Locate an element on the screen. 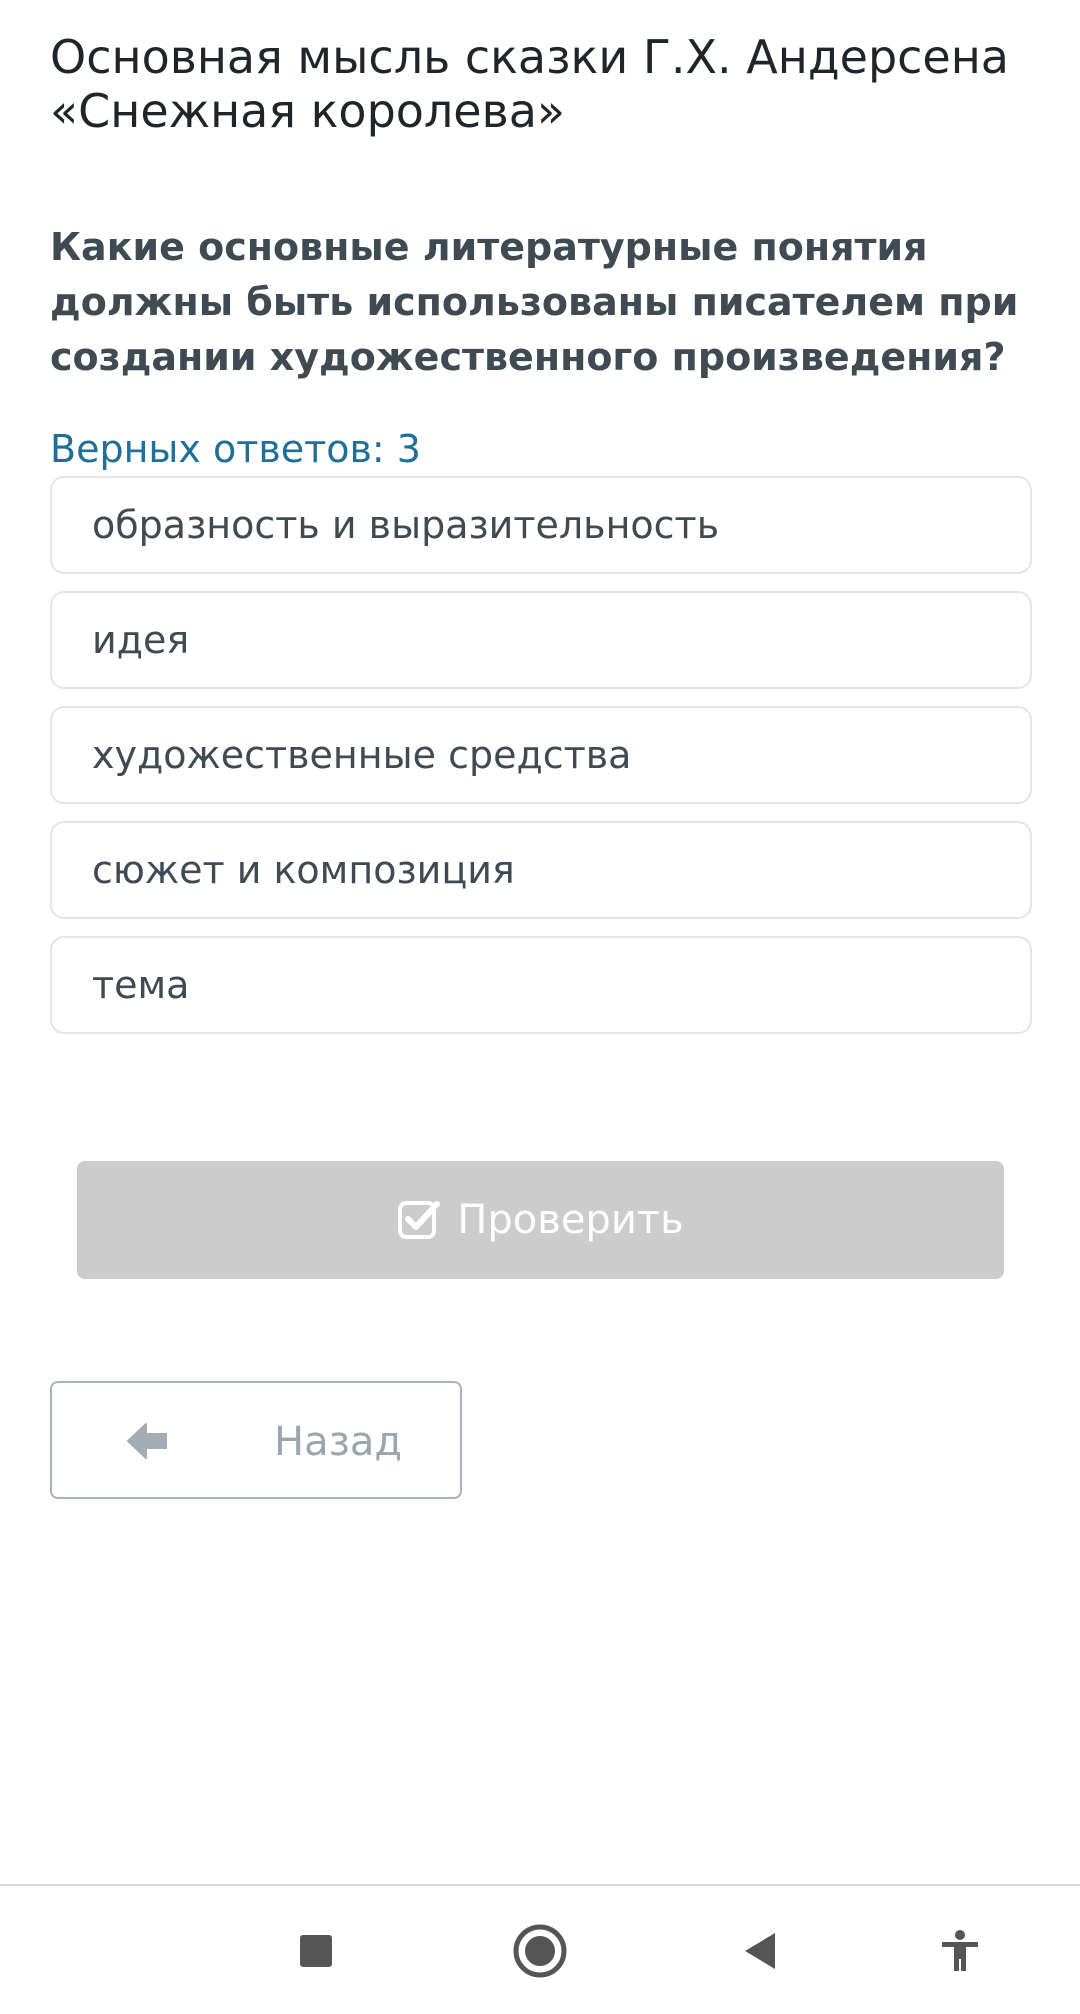 The image size is (1080, 2014). answer-option: художественные средства is located at coordinates (541, 755).